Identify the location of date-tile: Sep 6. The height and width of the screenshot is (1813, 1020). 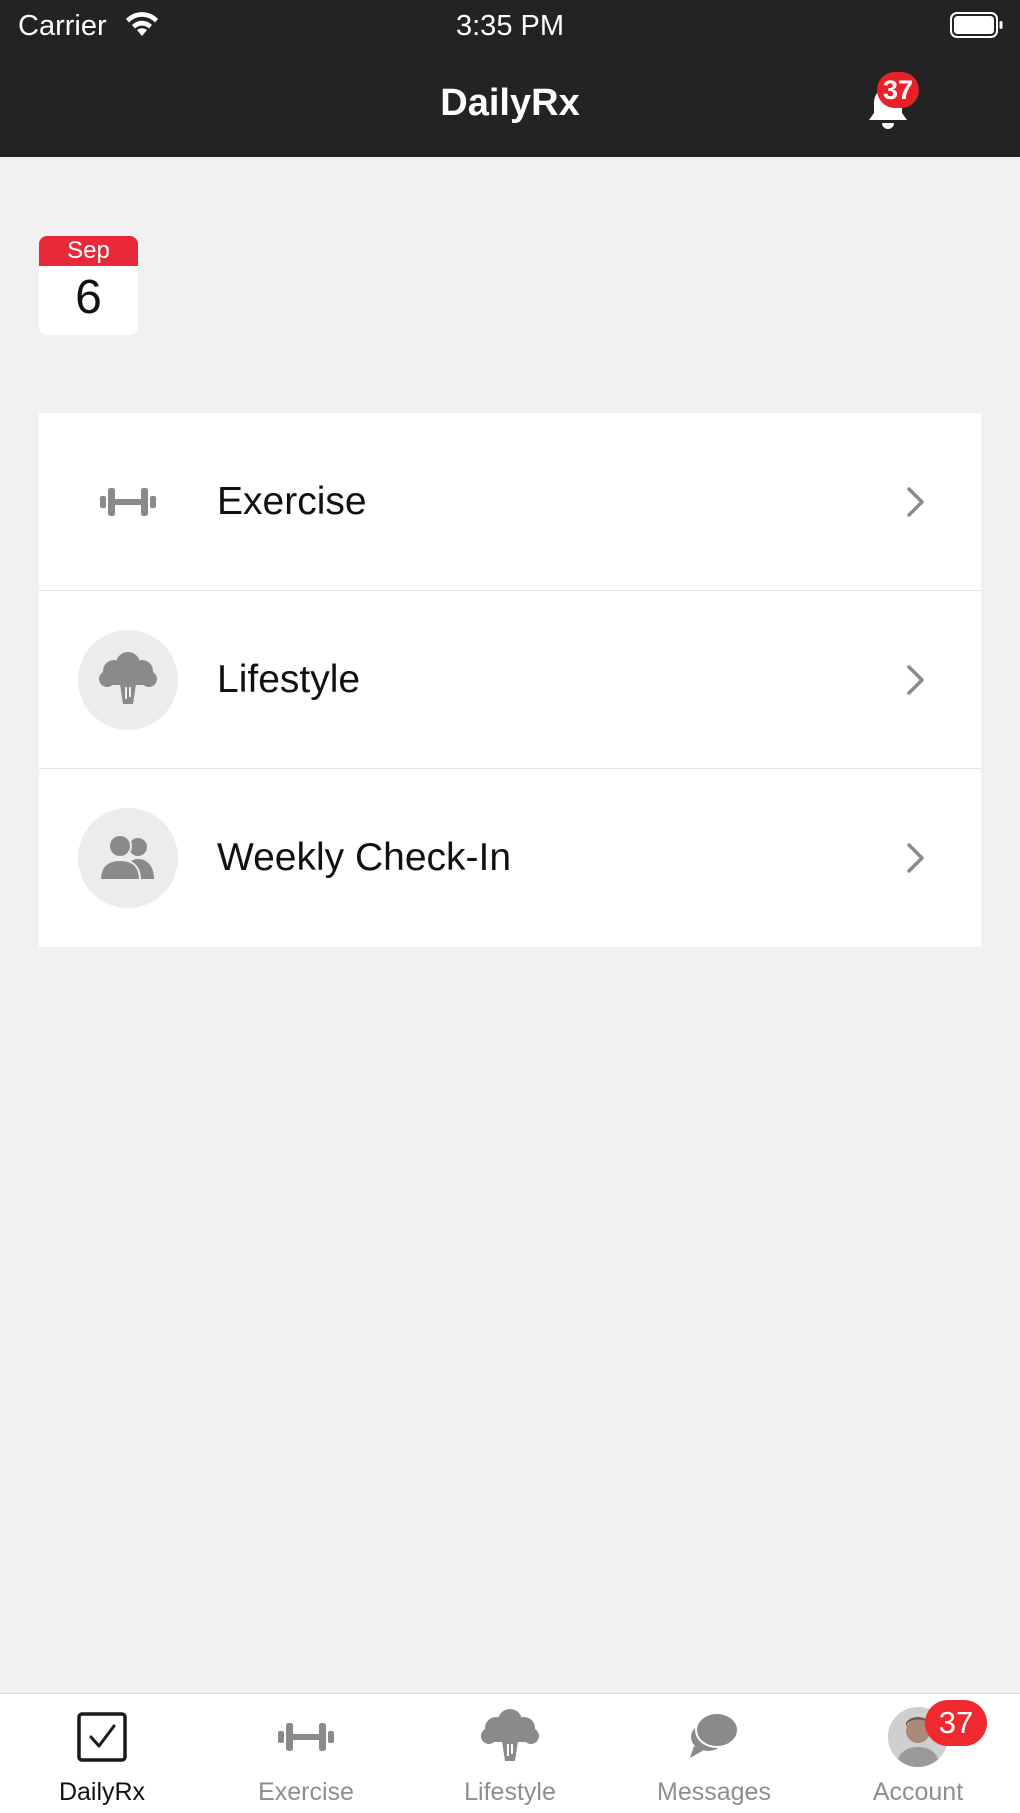
(88, 285).